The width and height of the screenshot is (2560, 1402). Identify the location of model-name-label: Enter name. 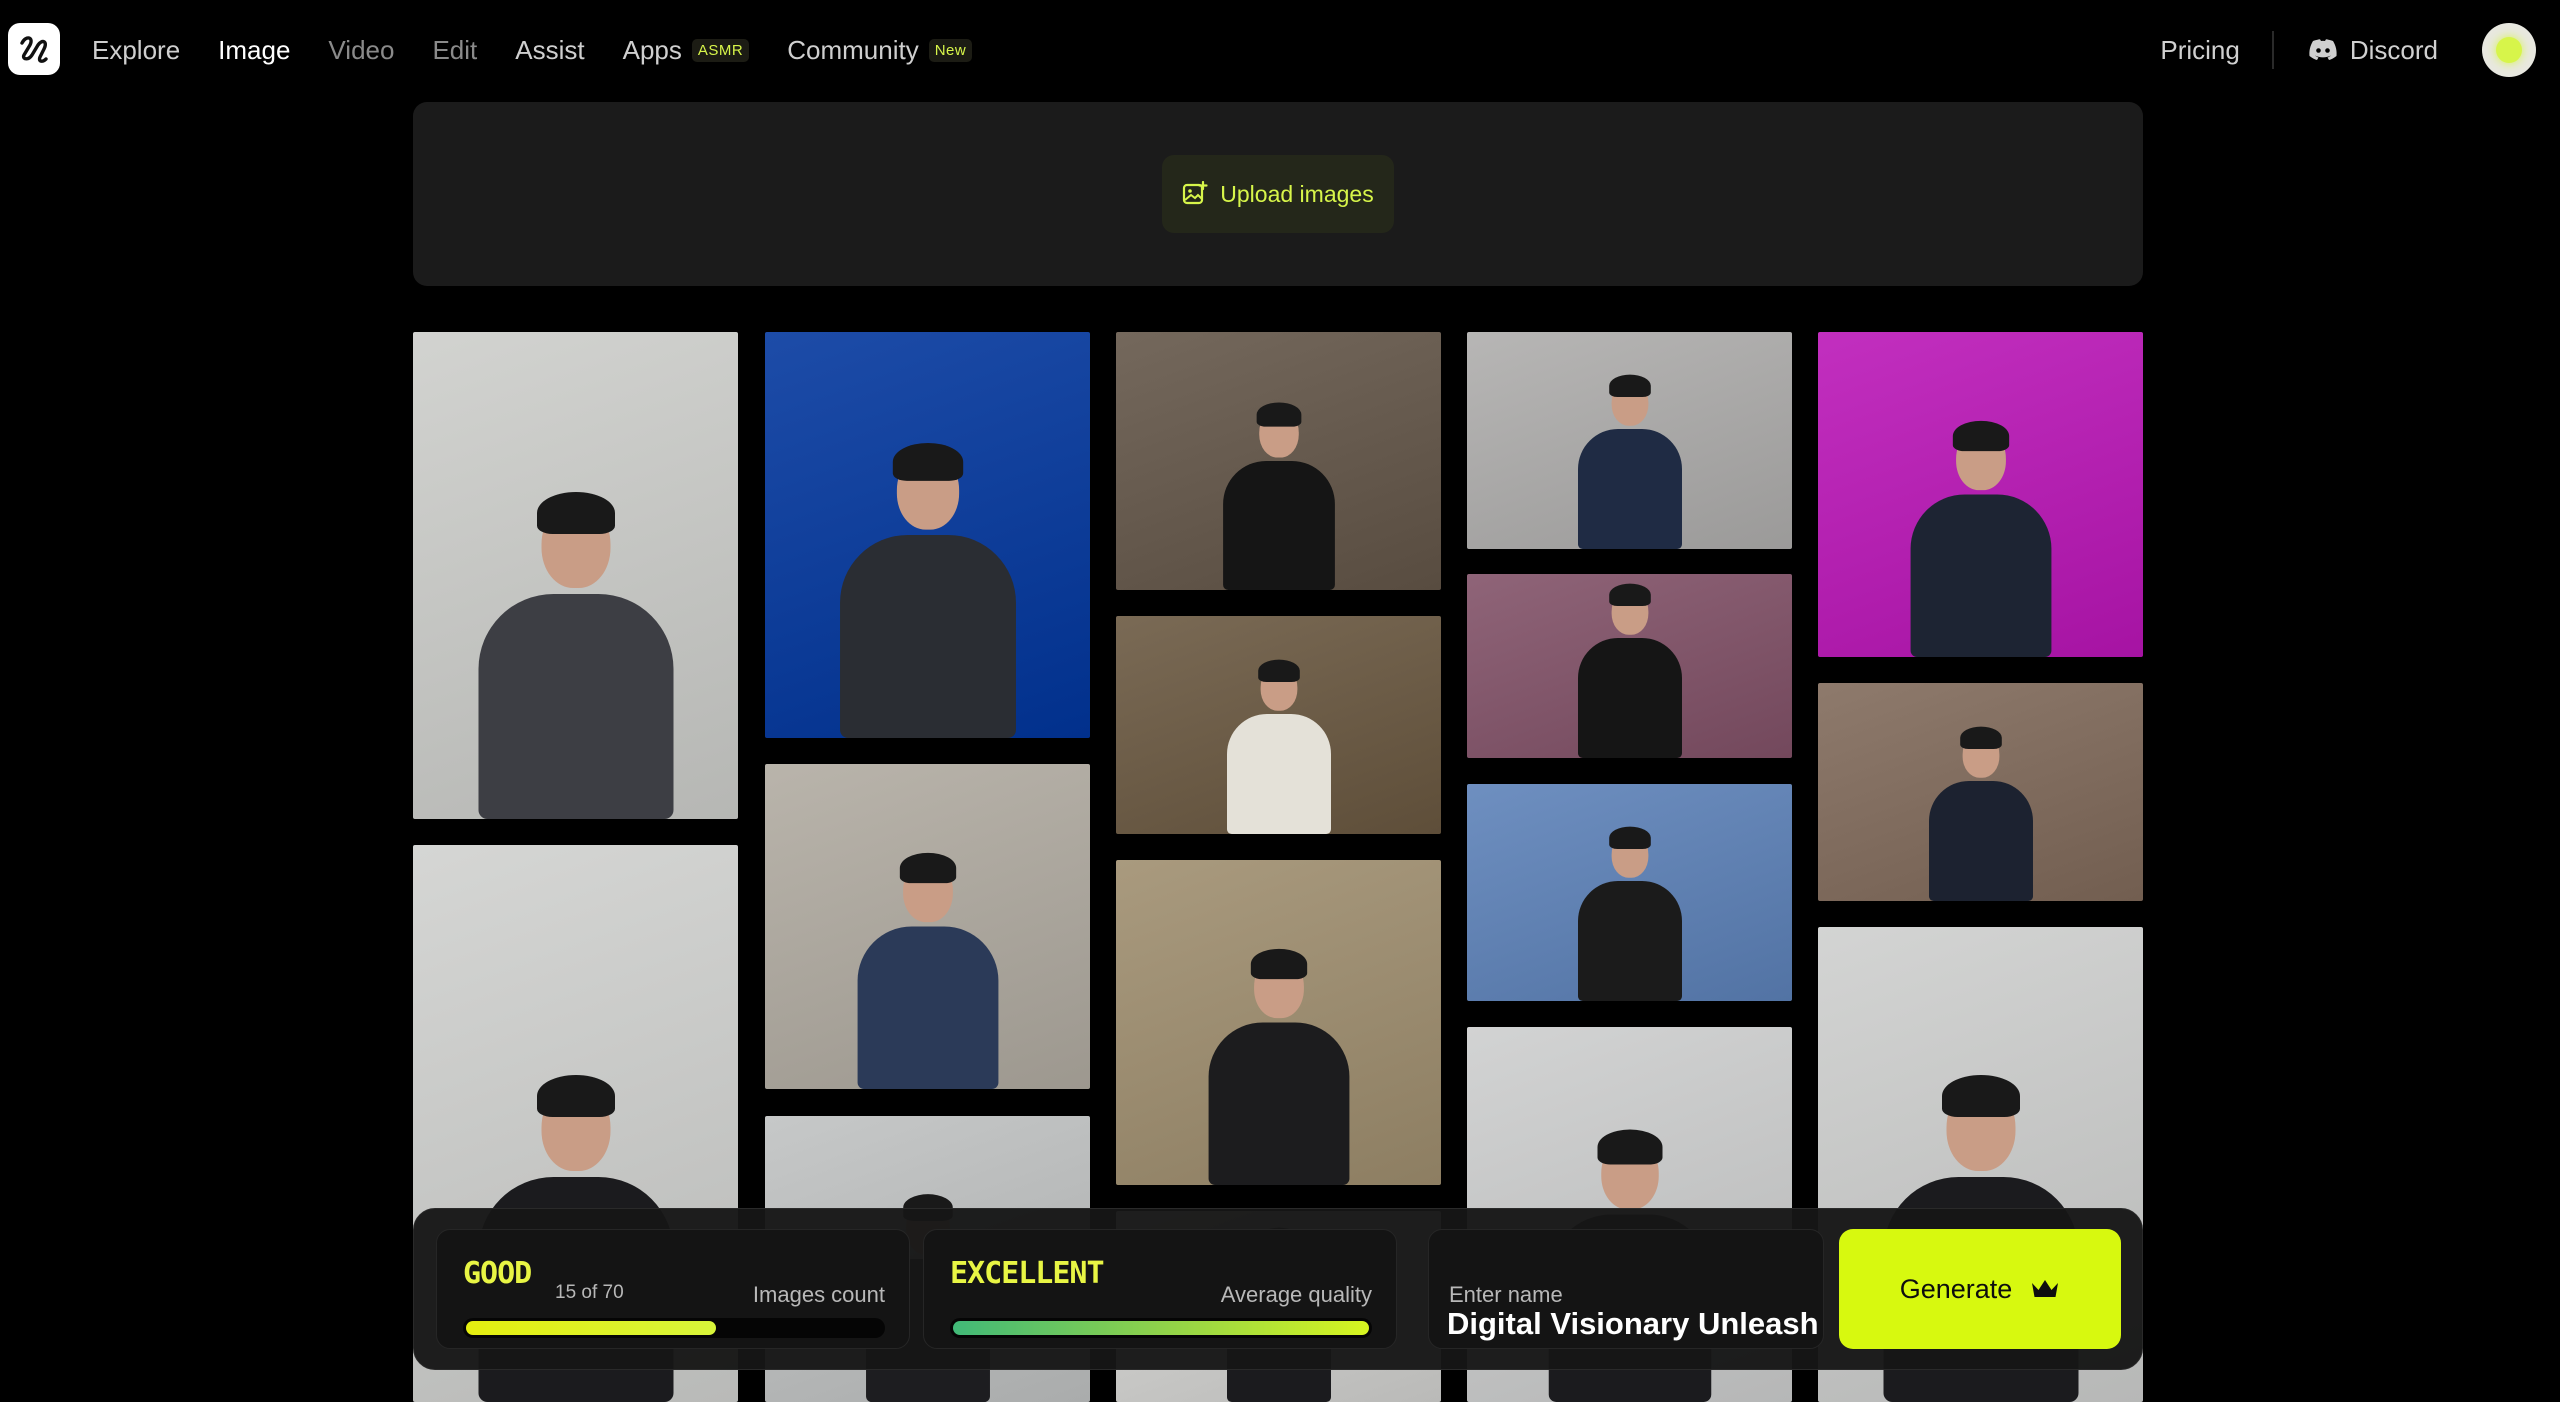
(1506, 1294).